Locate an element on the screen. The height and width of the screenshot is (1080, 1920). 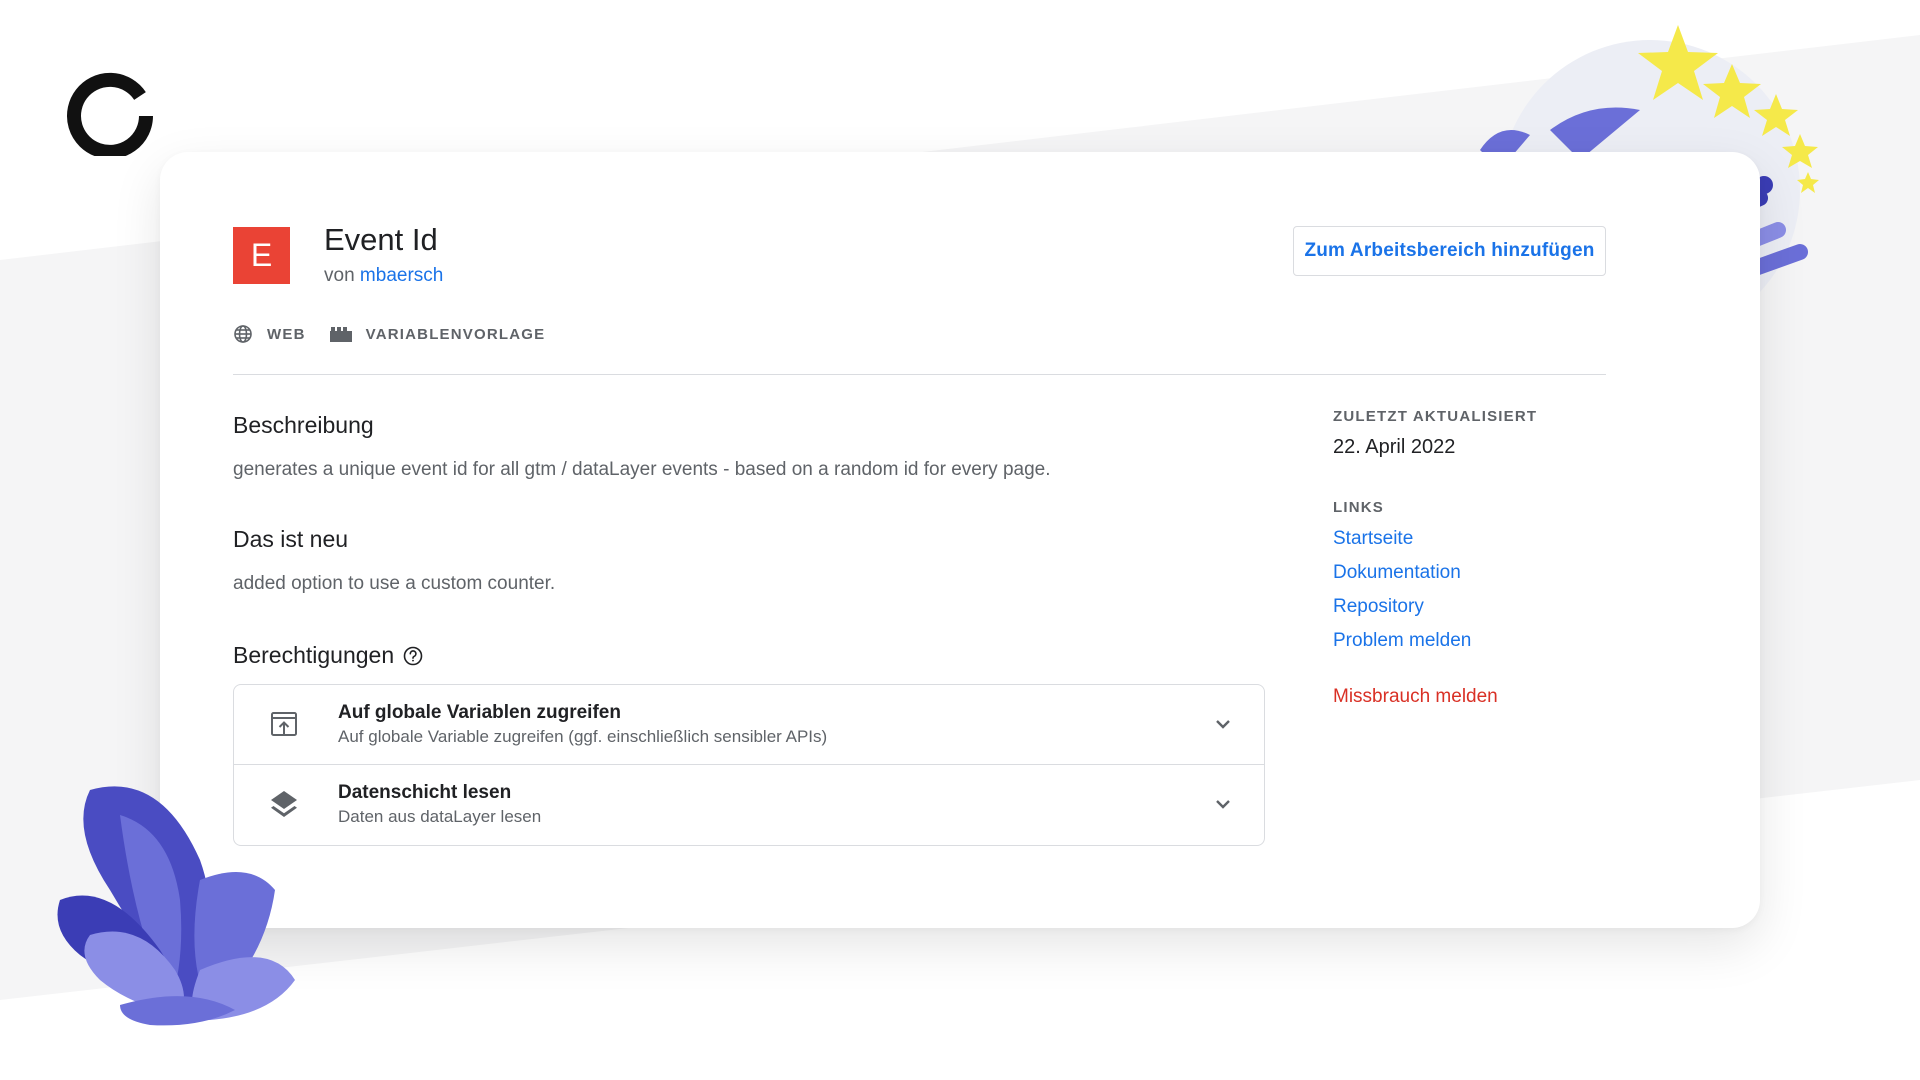
description-heading: Beschreibung is located at coordinates (303, 425).